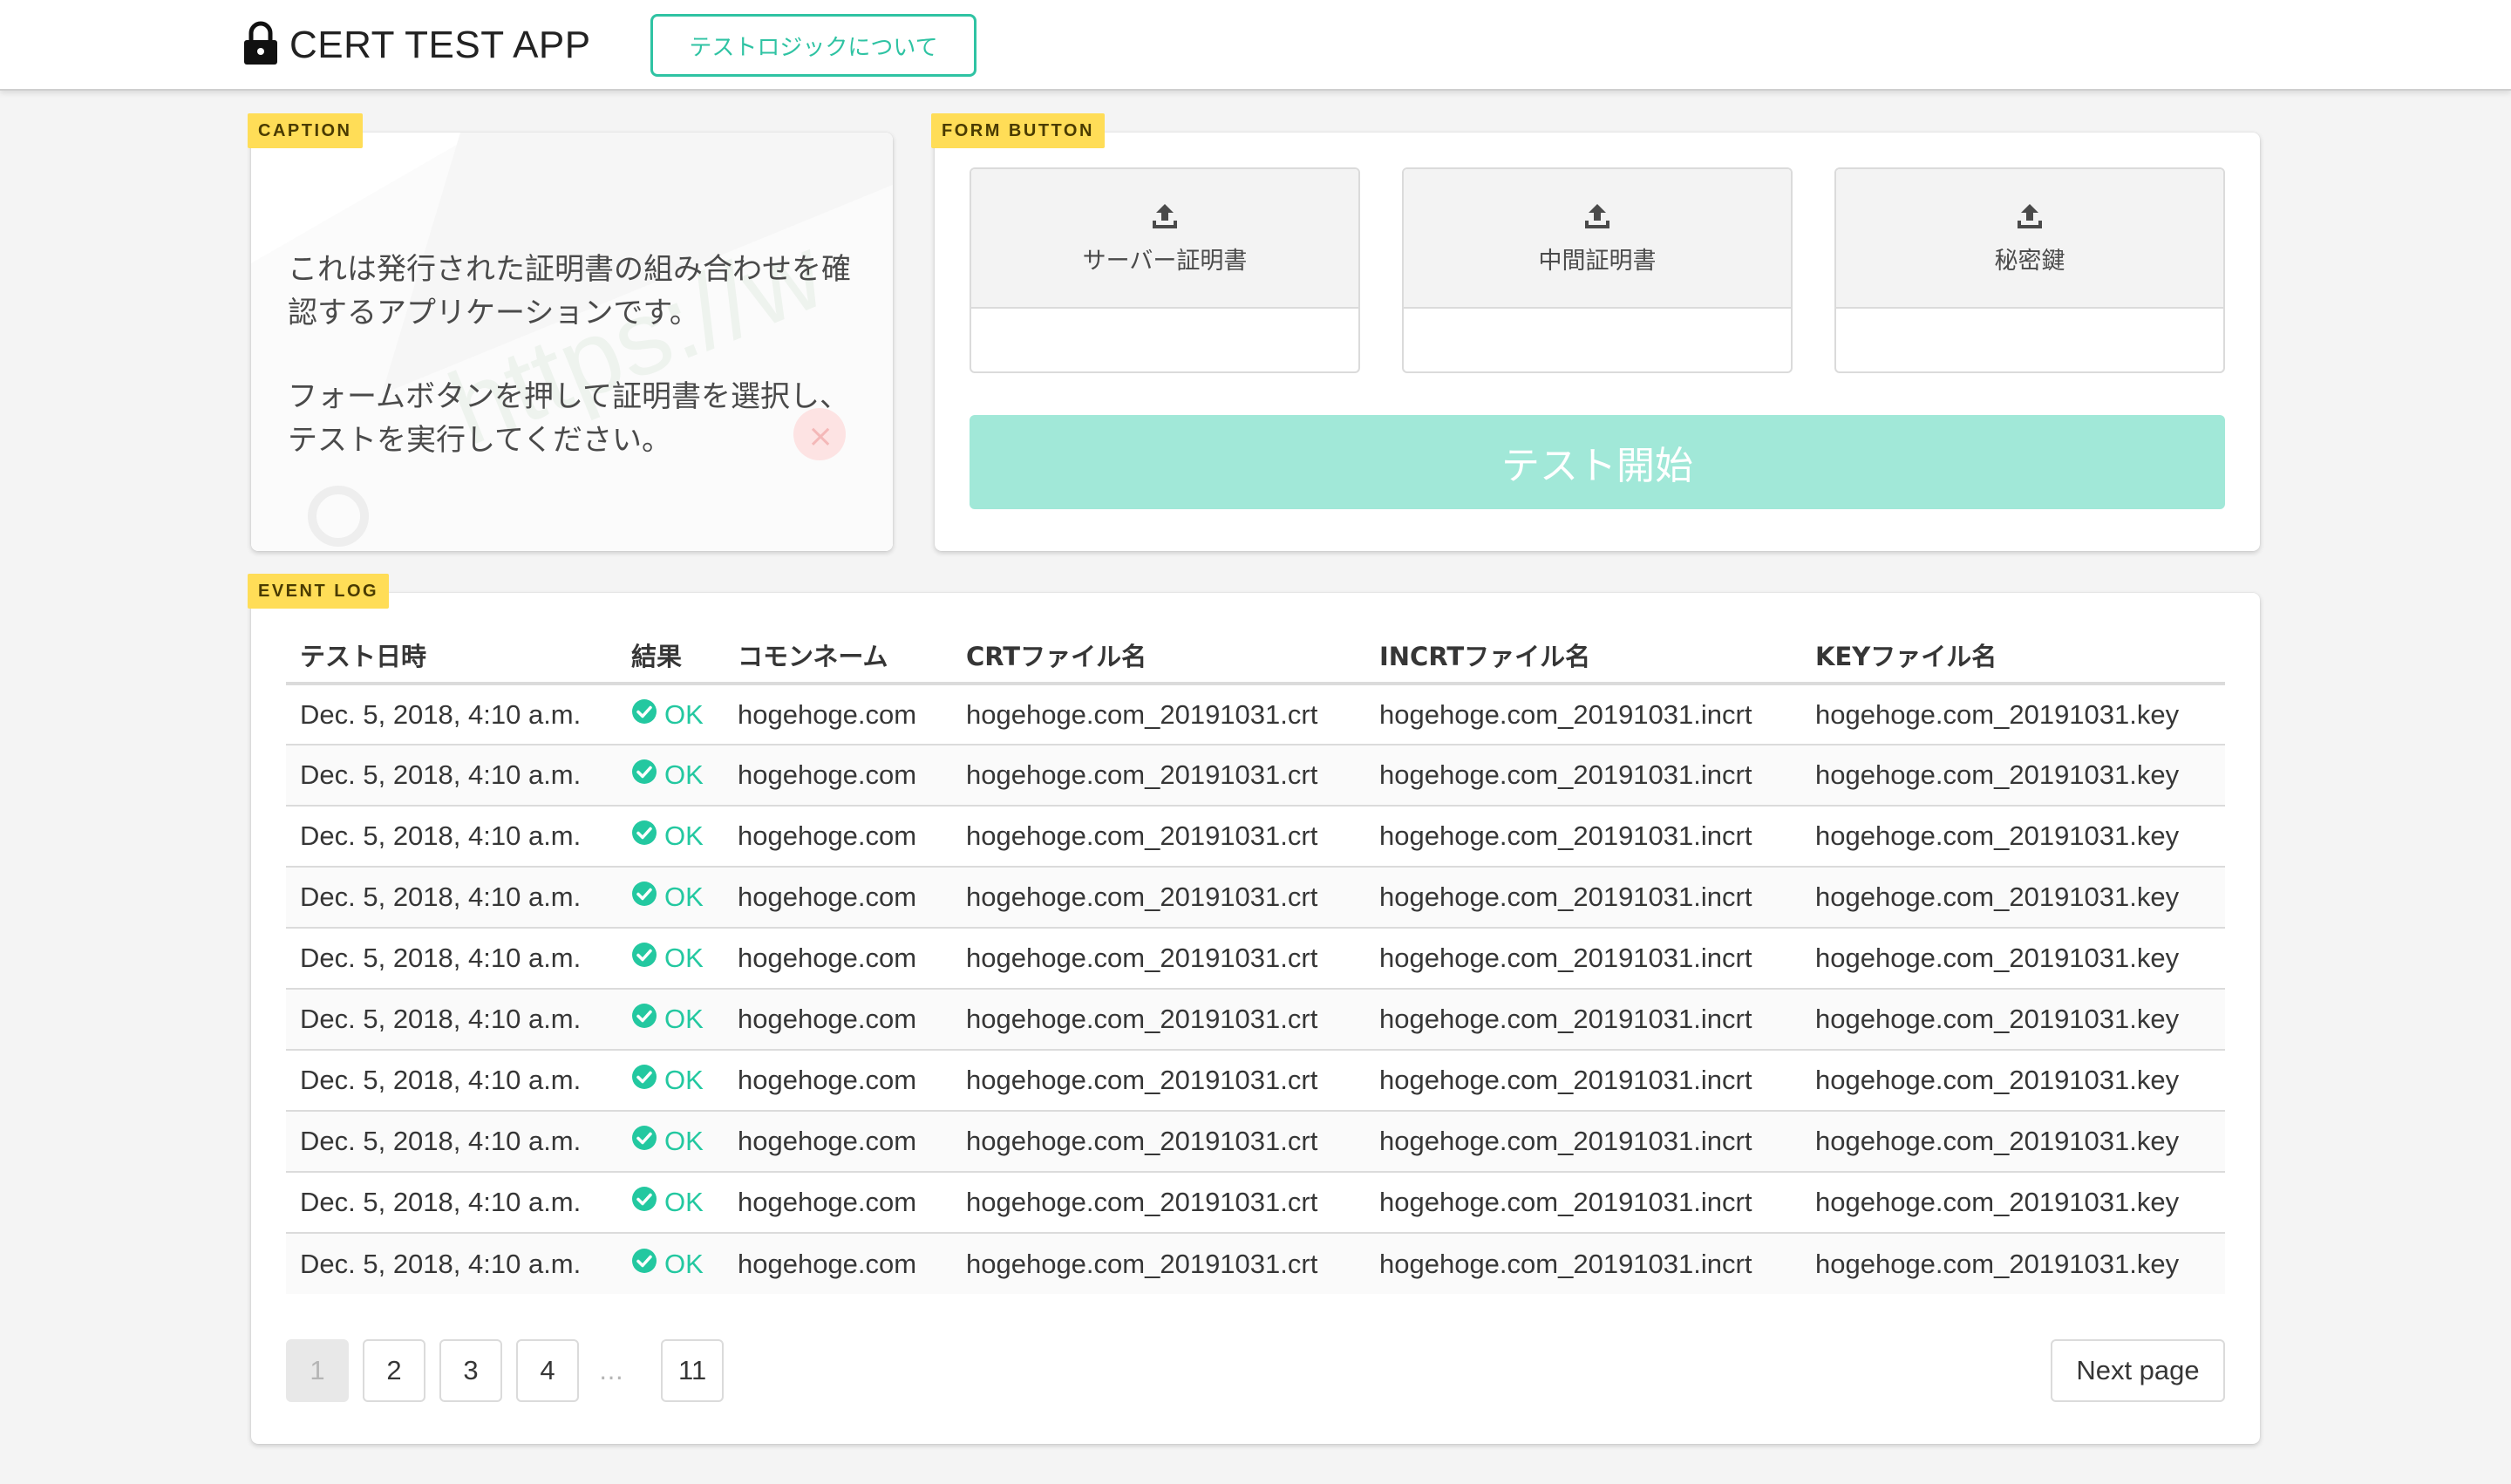 This screenshot has height=1484, width=2511. Describe the element at coordinates (2029, 261) in the screenshot. I see `upload-label: 秘密鍵` at that location.